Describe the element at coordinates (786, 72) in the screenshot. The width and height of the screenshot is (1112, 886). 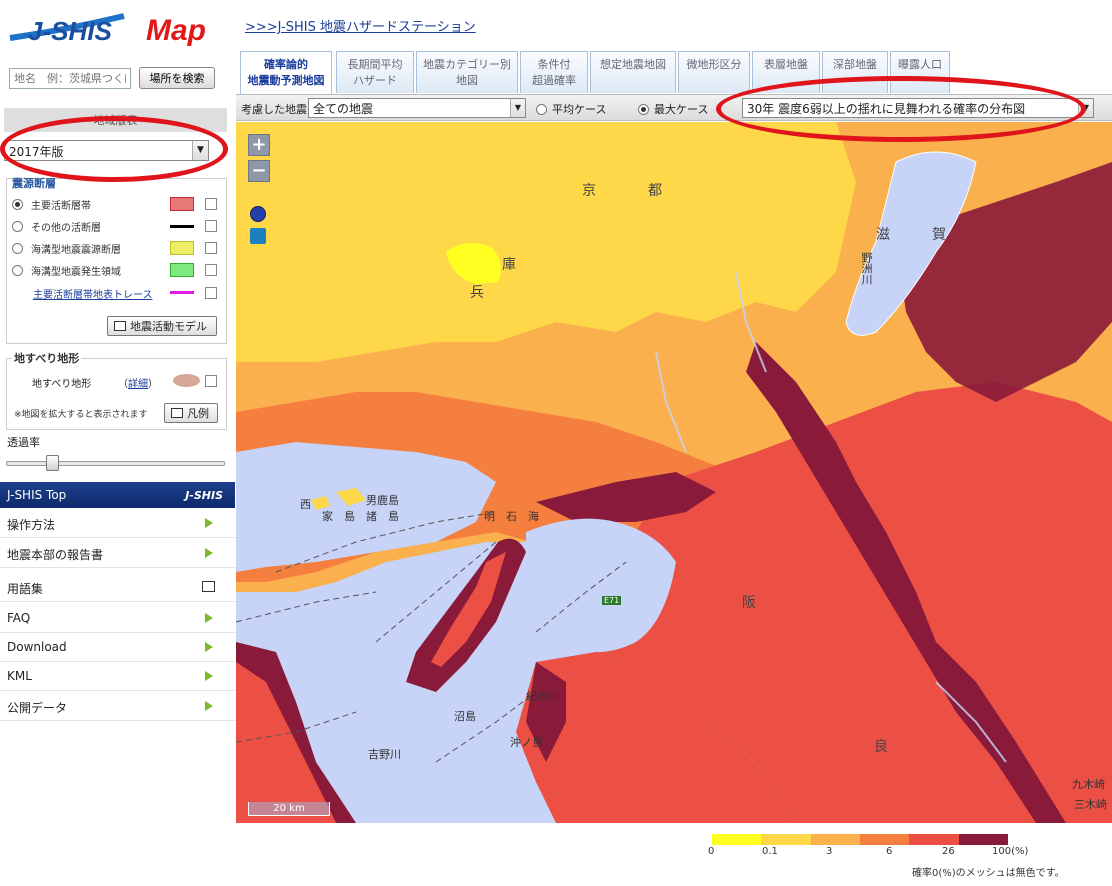
I see `tab-surface-ground: 表層地盤` at that location.